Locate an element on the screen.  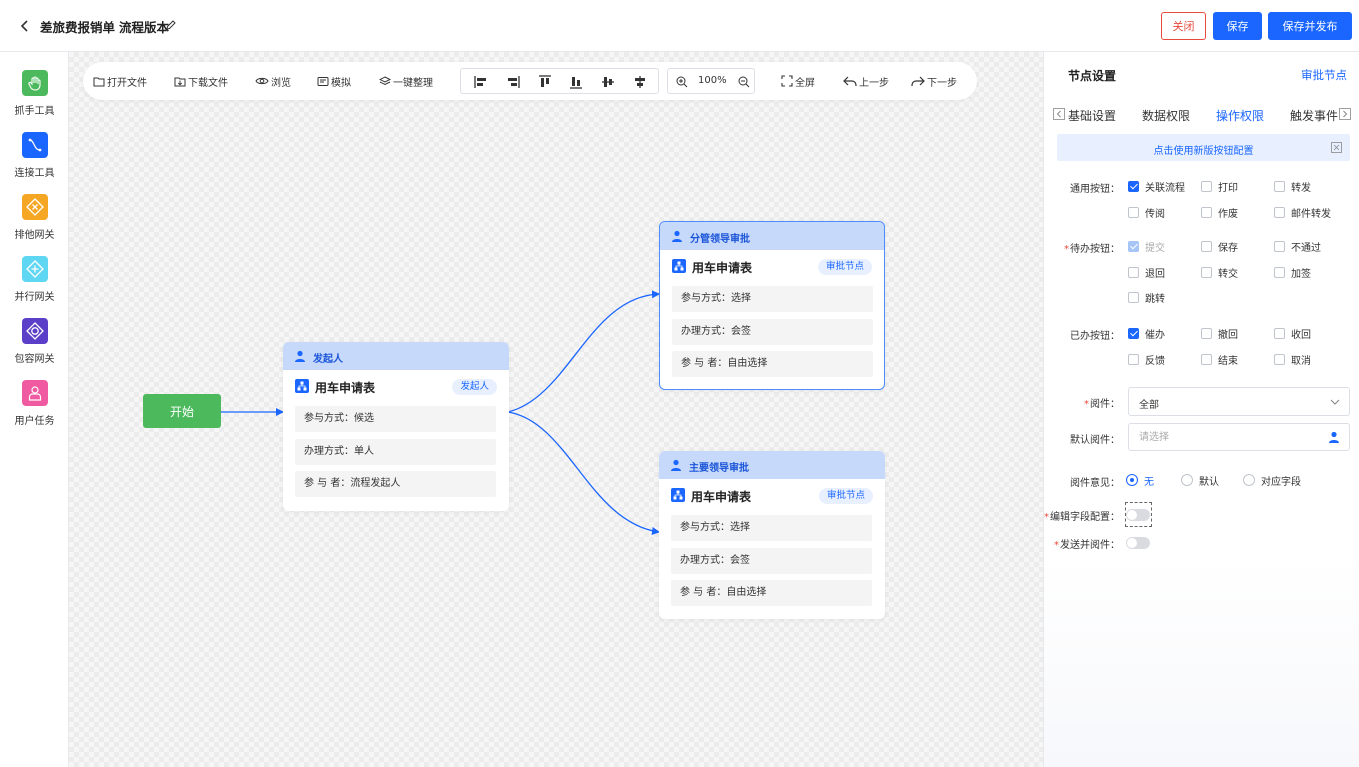
open-file-button: 打开文件 is located at coordinates (120, 81).